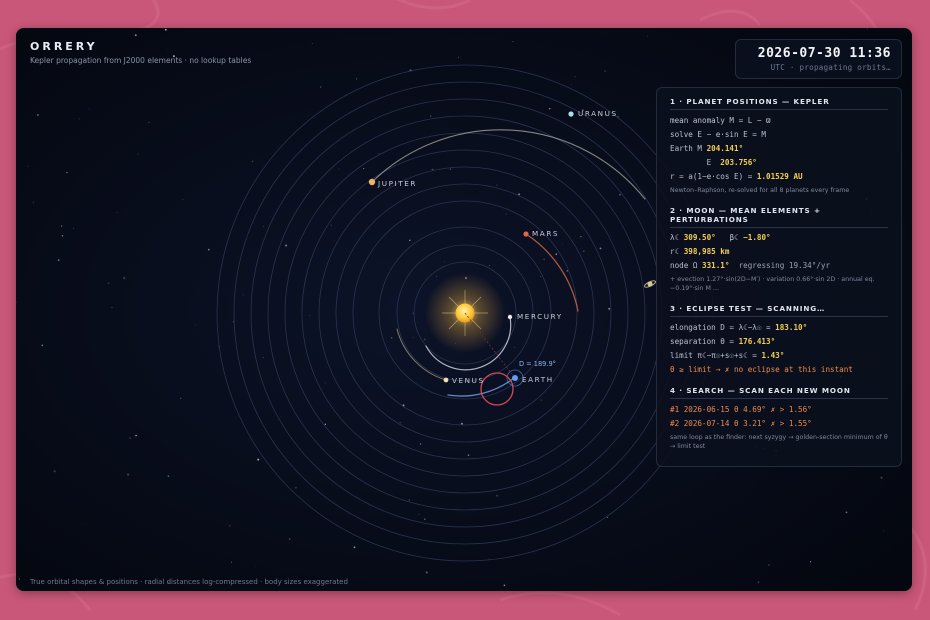  Describe the element at coordinates (741, 423) in the screenshot. I see `search-result-row: #2 2026-07-14 θ 3.21° ✗ > 1.55°` at that location.